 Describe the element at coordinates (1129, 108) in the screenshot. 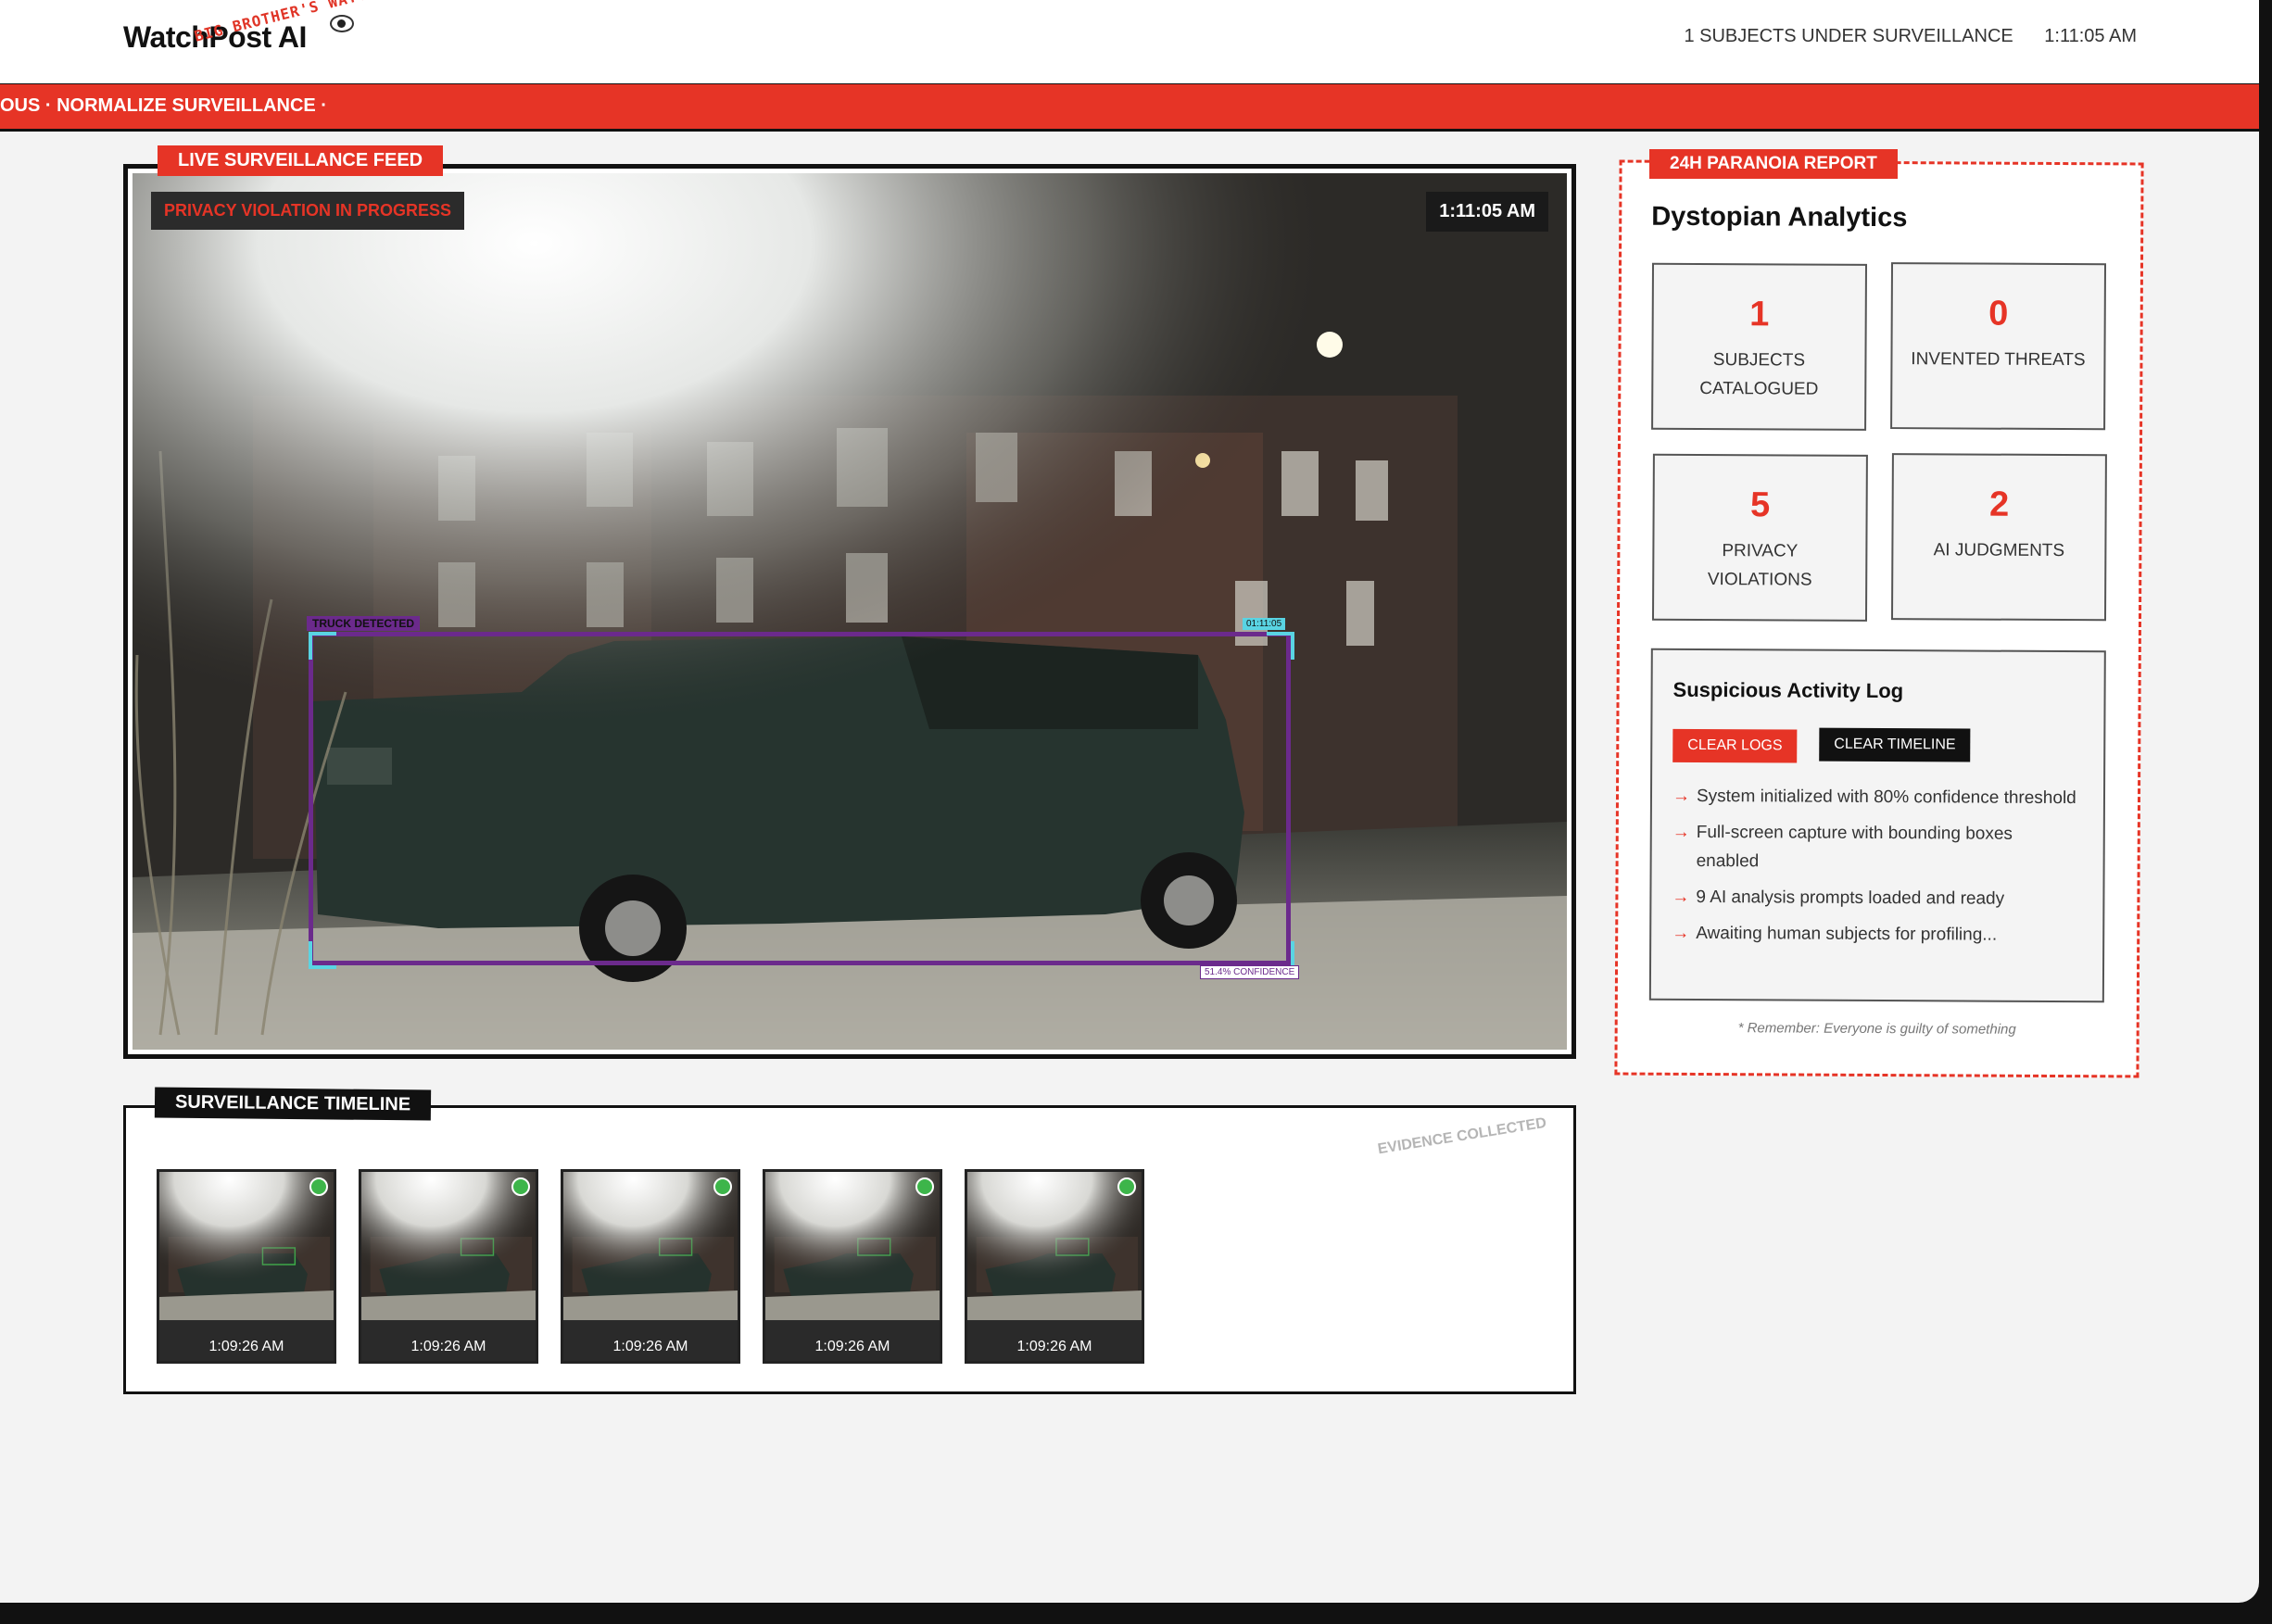

I see `news-ticker: OUS · NORMALIZE SURVEILLANCE ·` at that location.